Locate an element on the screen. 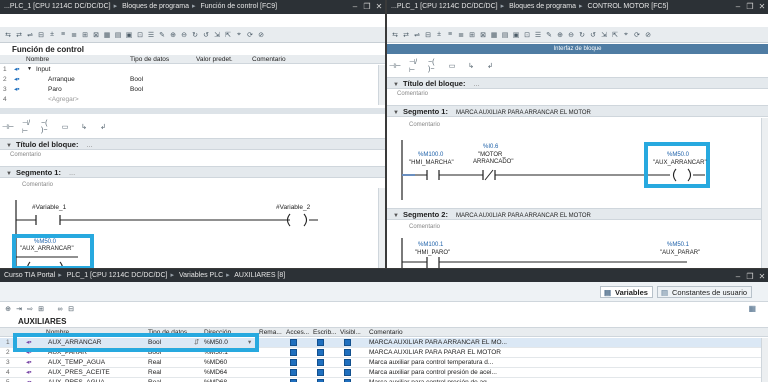 This screenshot has height=382, width=768. restore-icon: ❐ is located at coordinates (750, 275).